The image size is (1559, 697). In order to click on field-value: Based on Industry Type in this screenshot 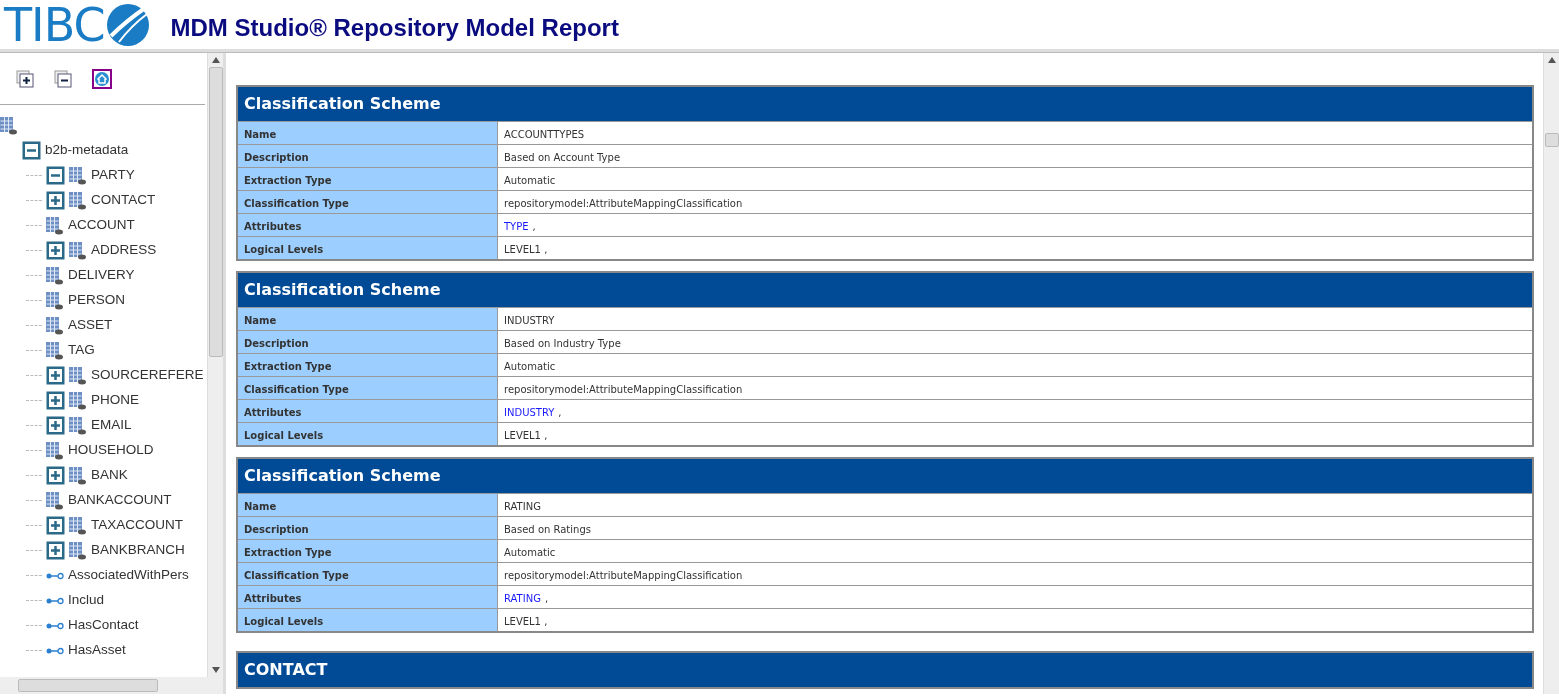, I will do `click(562, 344)`.